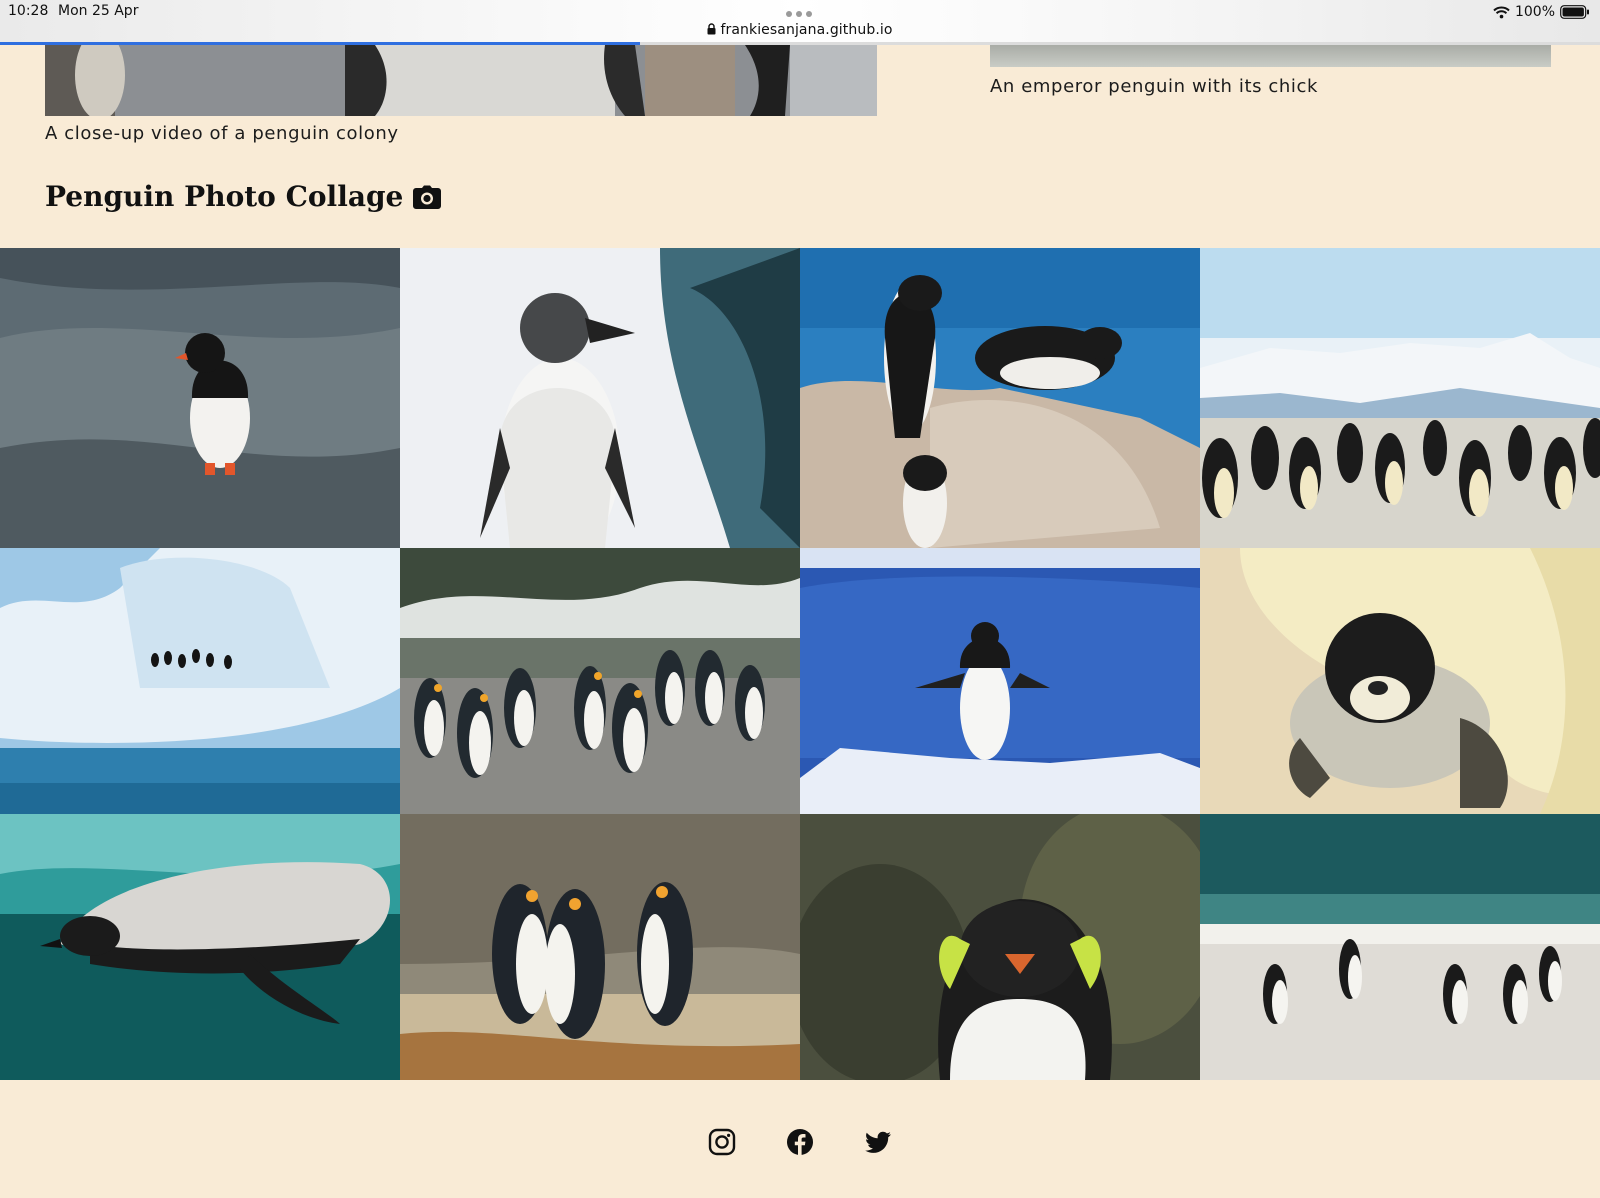 Image resolution: width=1600 pixels, height=1198 pixels. What do you see at coordinates (1000, 681) in the screenshot?
I see `photo-adelie-wings-out` at bounding box center [1000, 681].